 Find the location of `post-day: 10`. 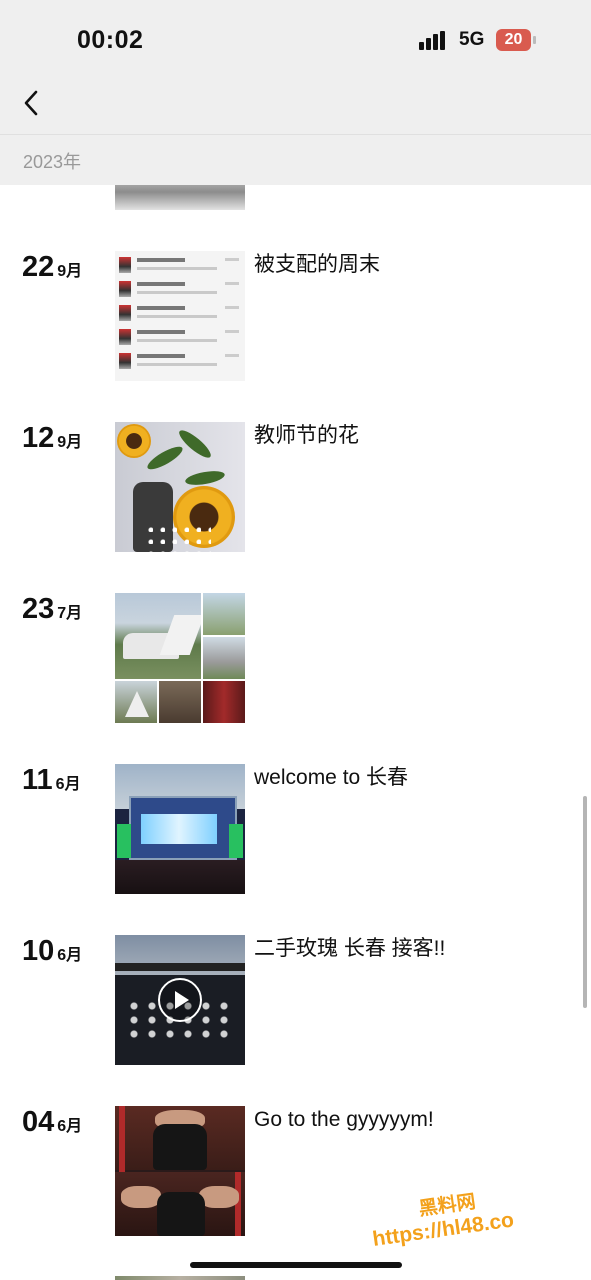

post-day: 10 is located at coordinates (38, 951).